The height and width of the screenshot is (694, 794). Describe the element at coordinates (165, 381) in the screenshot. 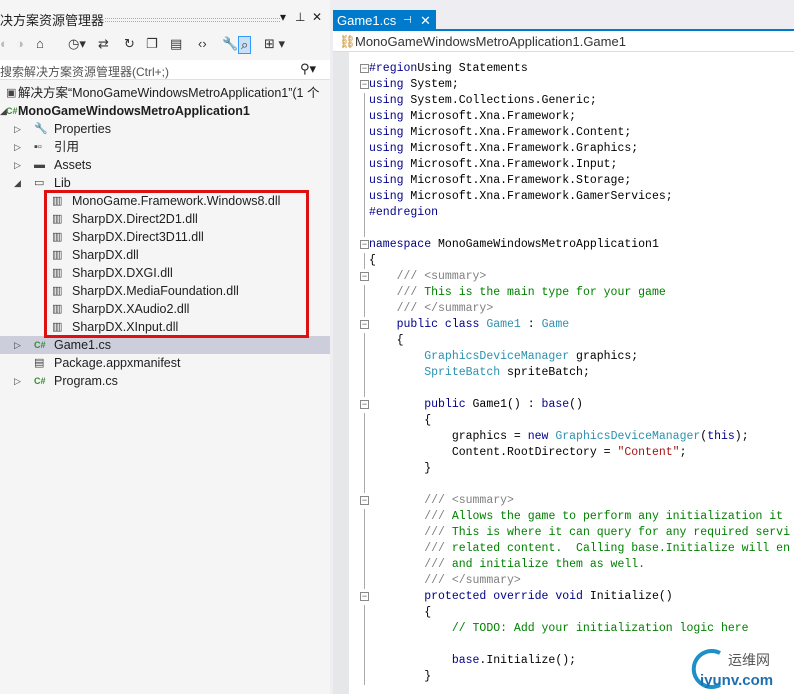

I see `tree-item: ▷ C# Program.cs` at that location.